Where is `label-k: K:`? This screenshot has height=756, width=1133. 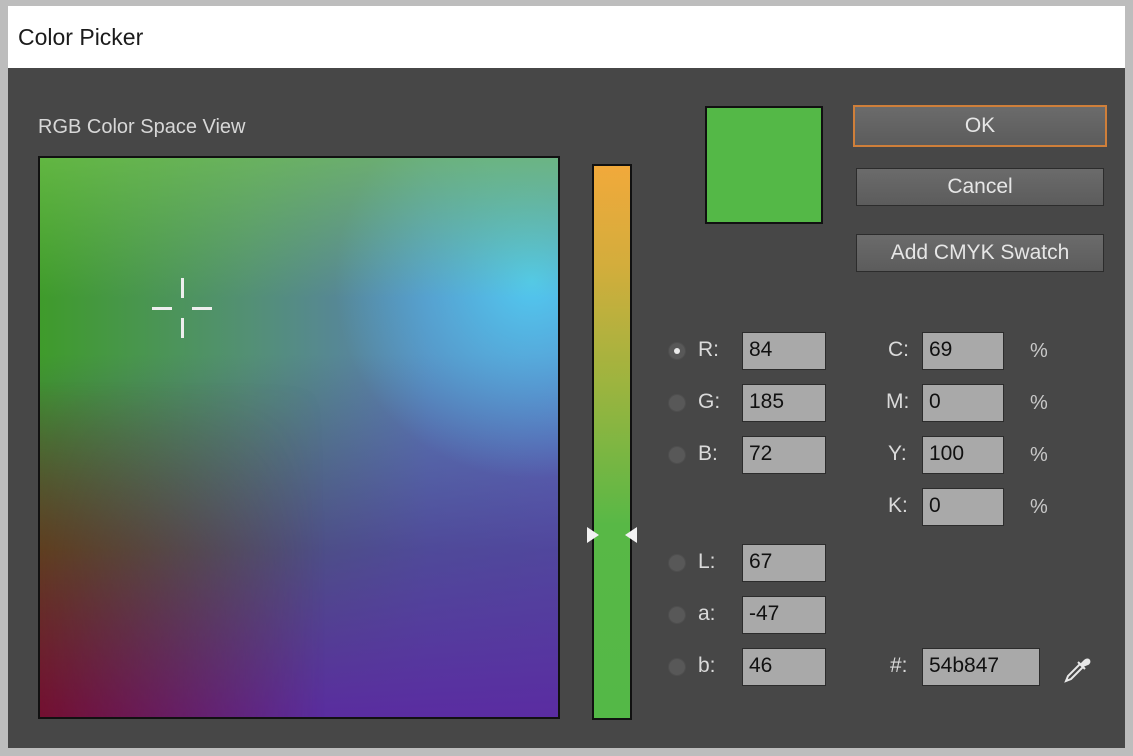 label-k: K: is located at coordinates (898, 505).